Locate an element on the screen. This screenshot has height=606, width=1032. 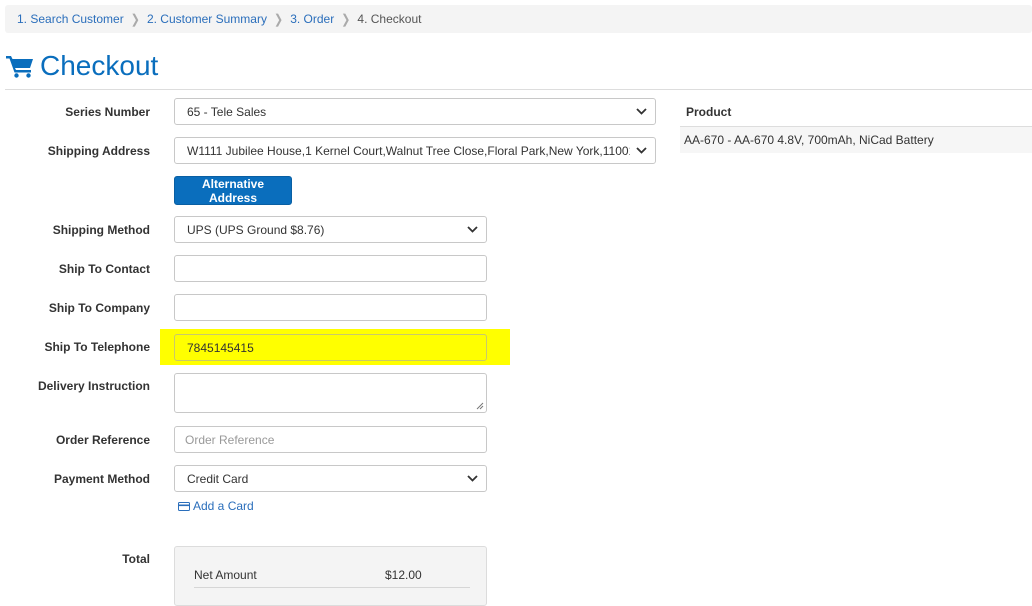
delivery-instruction-label: Delivery Instruction is located at coordinates (93, 386).